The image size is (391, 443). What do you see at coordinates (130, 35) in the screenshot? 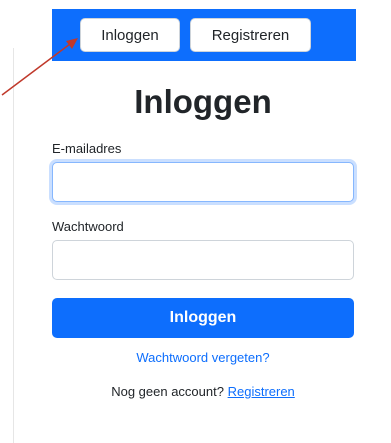
I see `login-nav-button: Inloggen` at bounding box center [130, 35].